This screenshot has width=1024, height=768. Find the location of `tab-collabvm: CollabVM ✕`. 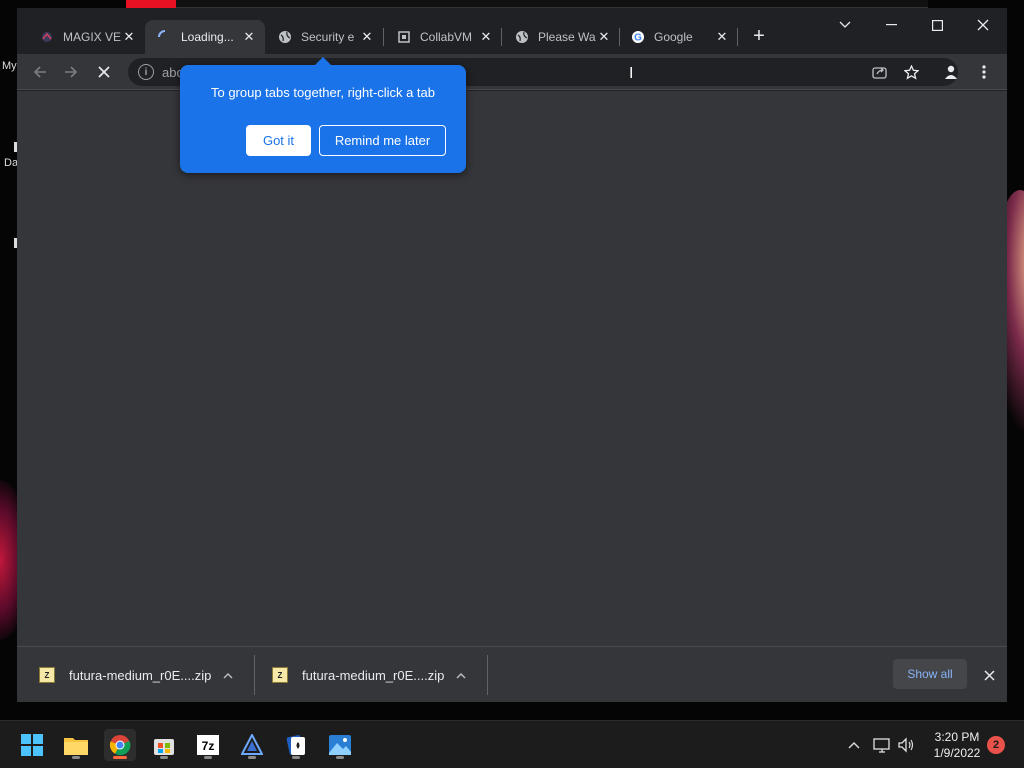

tab-collabvm: CollabVM ✕ is located at coordinates (443, 37).